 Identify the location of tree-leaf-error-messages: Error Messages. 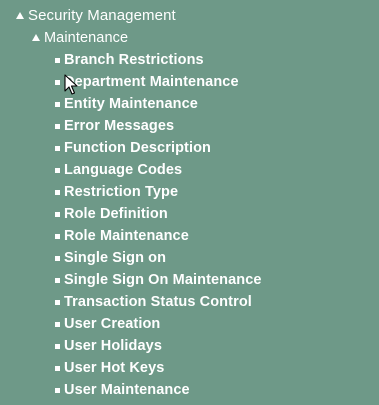
(115, 126).